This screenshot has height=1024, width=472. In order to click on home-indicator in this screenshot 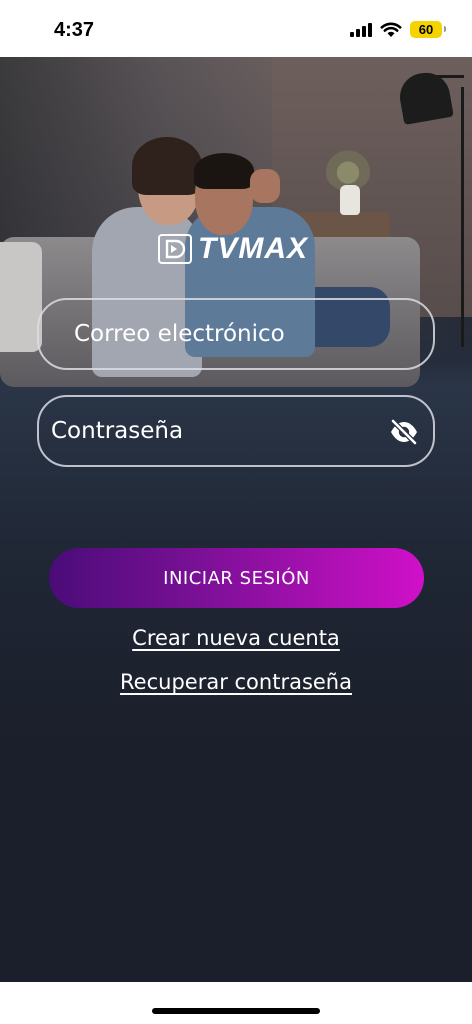, I will do `click(236, 1011)`.